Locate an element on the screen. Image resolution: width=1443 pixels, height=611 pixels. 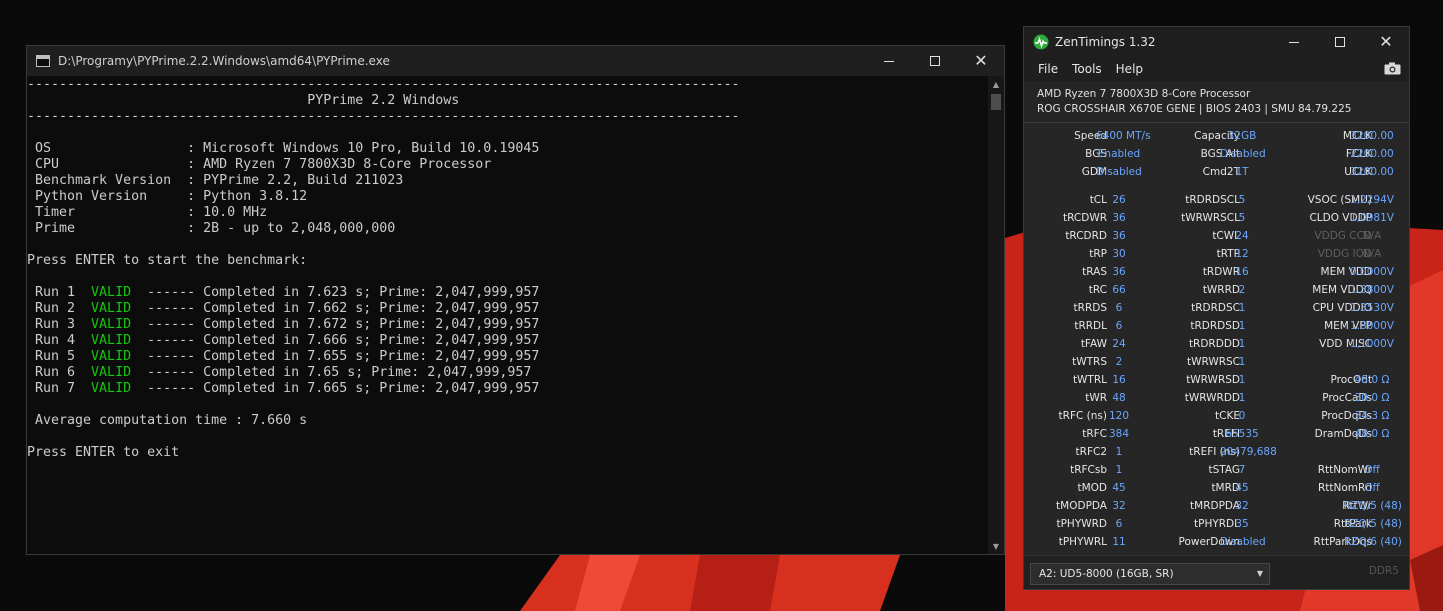
timing-value: 35 is located at coordinates (1242, 524).